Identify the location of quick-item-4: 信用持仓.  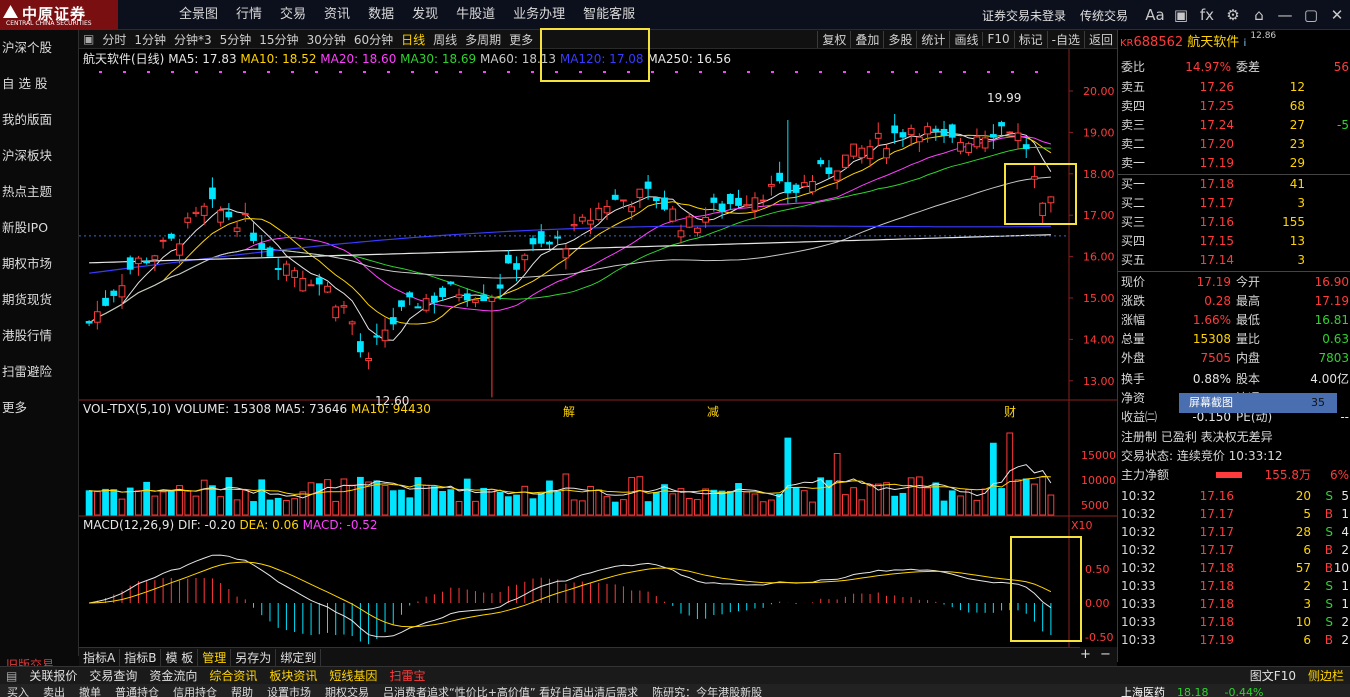
(195, 691).